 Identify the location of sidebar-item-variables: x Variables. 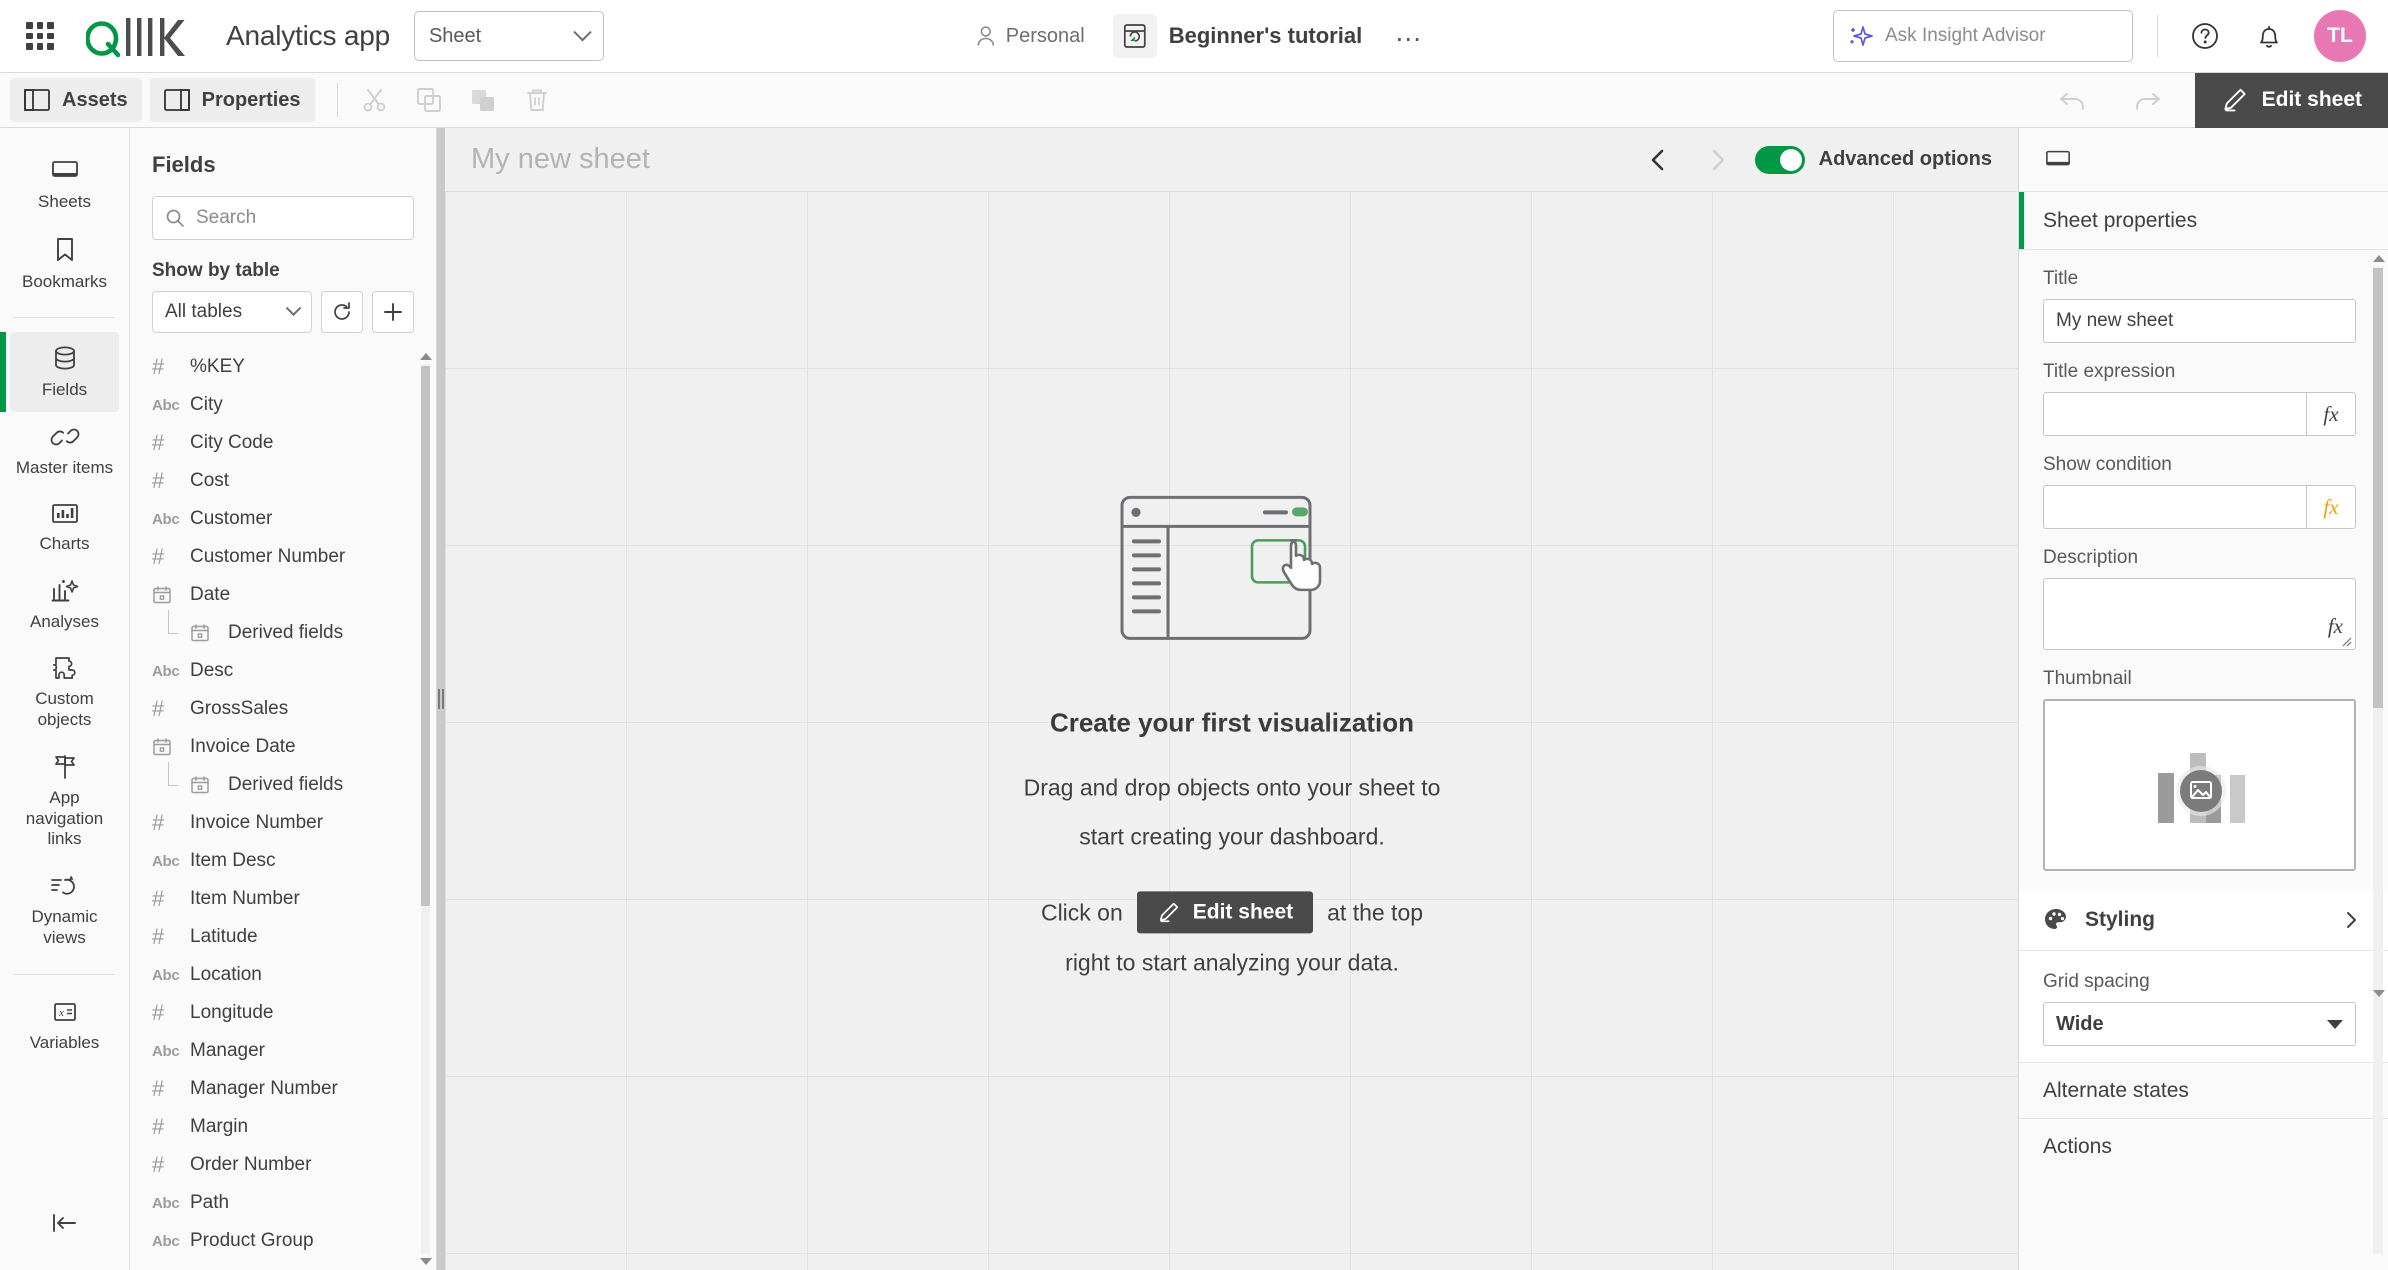
(64, 1027).